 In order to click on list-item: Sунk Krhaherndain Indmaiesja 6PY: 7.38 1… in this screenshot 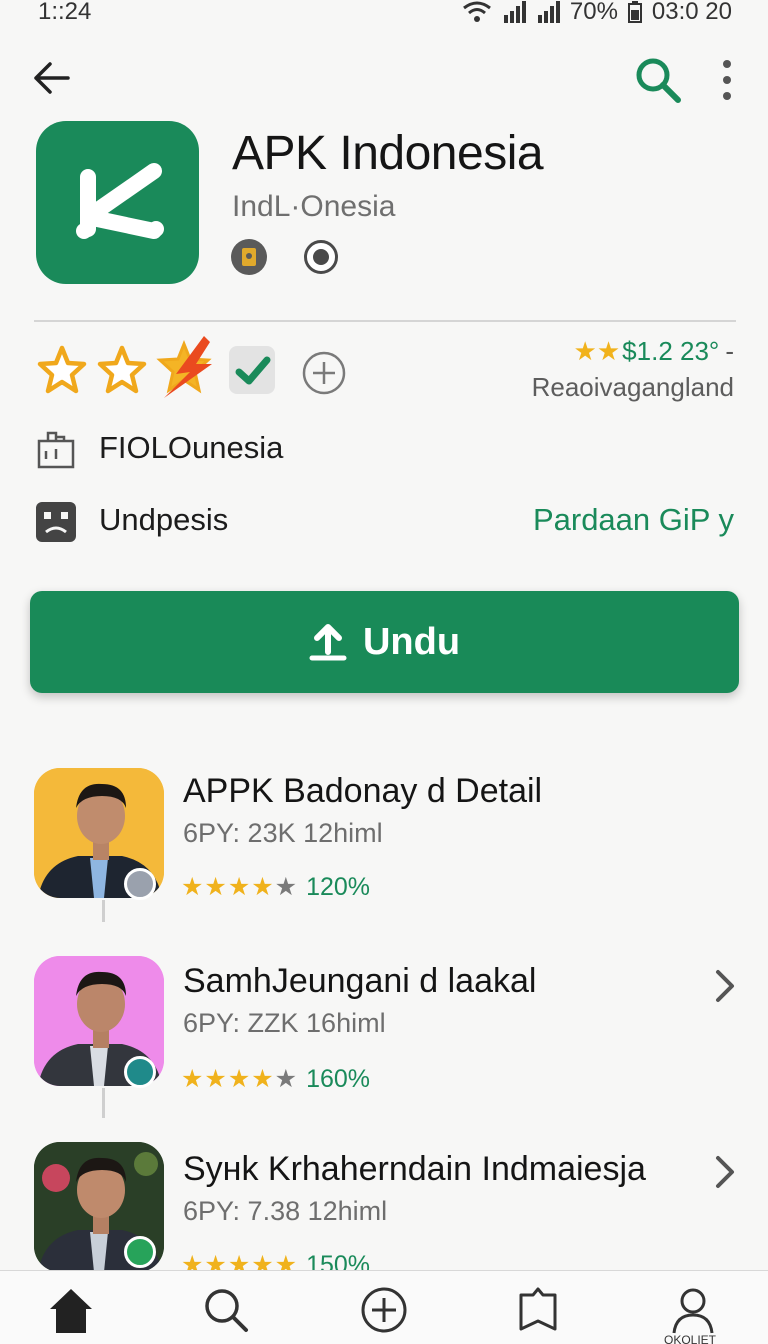, I will do `click(384, 1215)`.